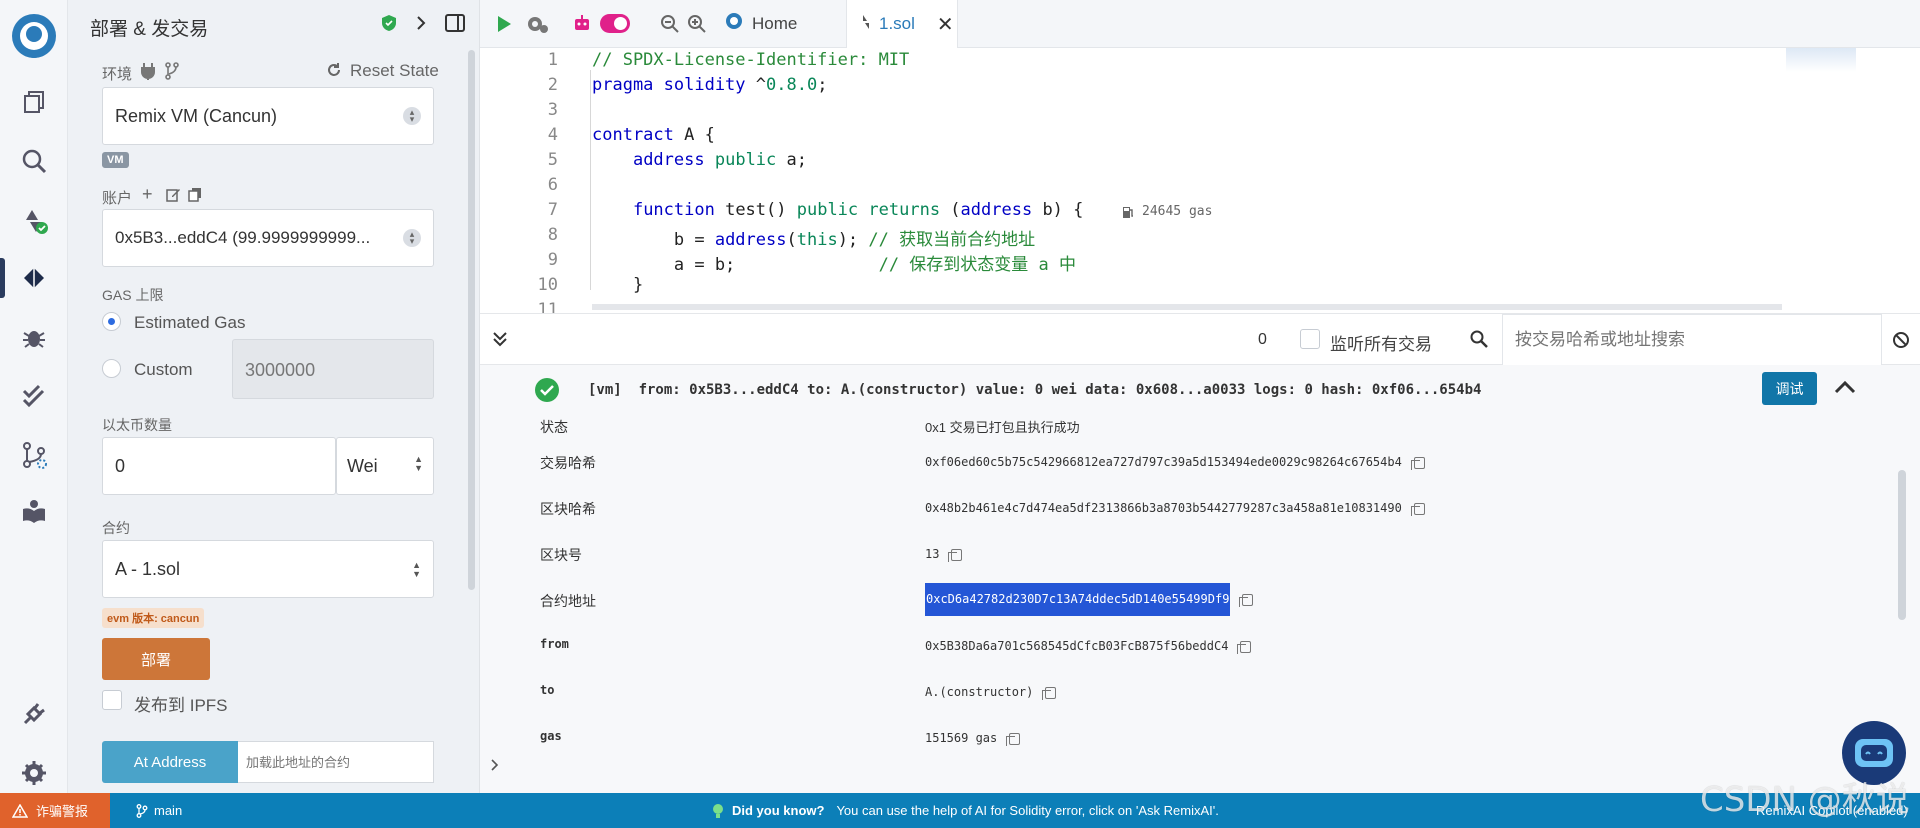 This screenshot has height=828, width=1920. What do you see at coordinates (991, 692) in the screenshot?
I see `to-row: A.(constructor)` at bounding box center [991, 692].